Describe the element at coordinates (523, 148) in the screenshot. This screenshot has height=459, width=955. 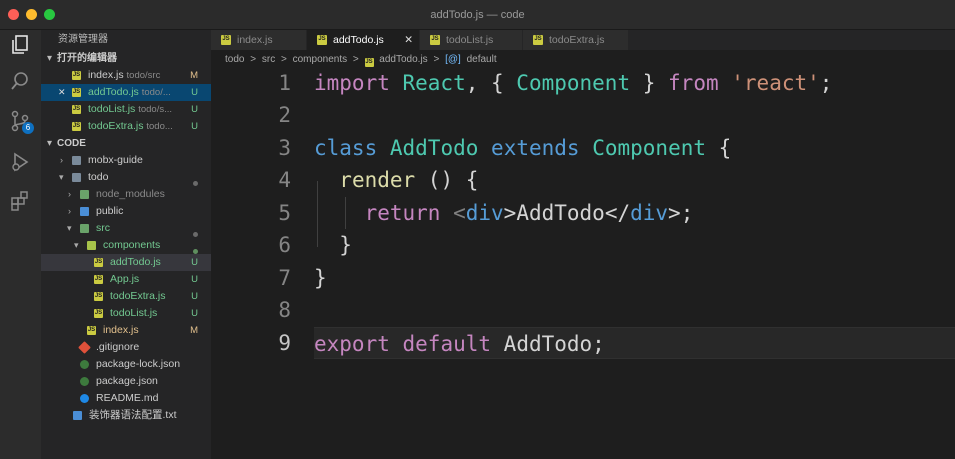
I see `code-line-3: class AddTodo extends Component {` at that location.